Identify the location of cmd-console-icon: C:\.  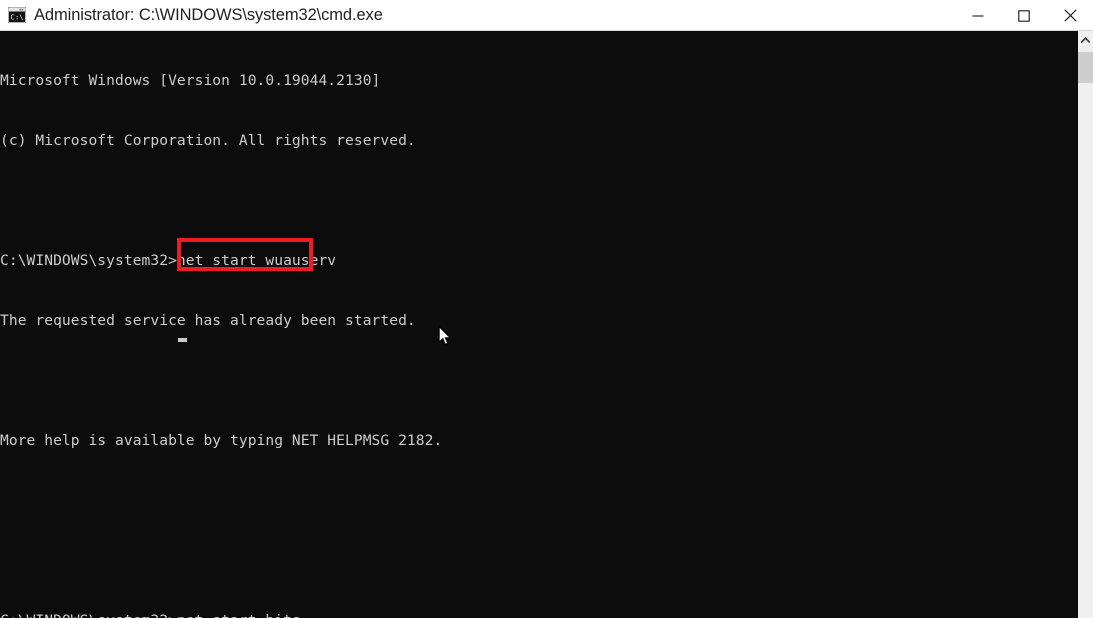
(17, 15).